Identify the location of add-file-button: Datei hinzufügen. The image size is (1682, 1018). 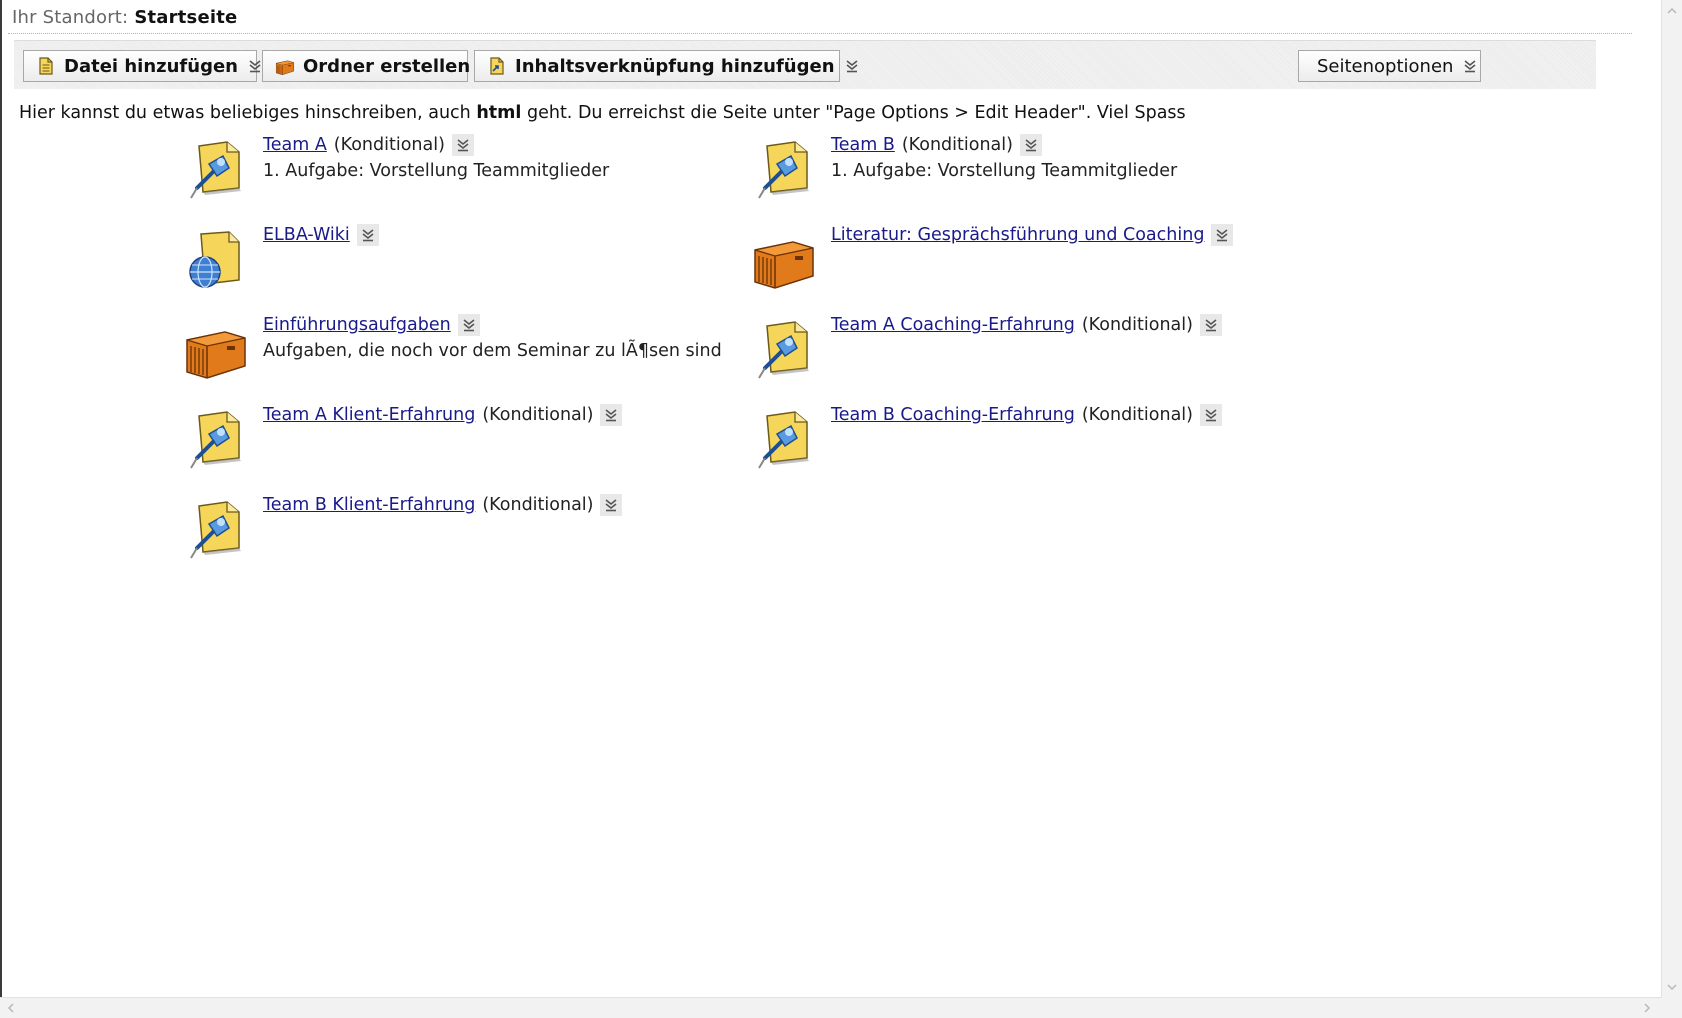
(140, 66).